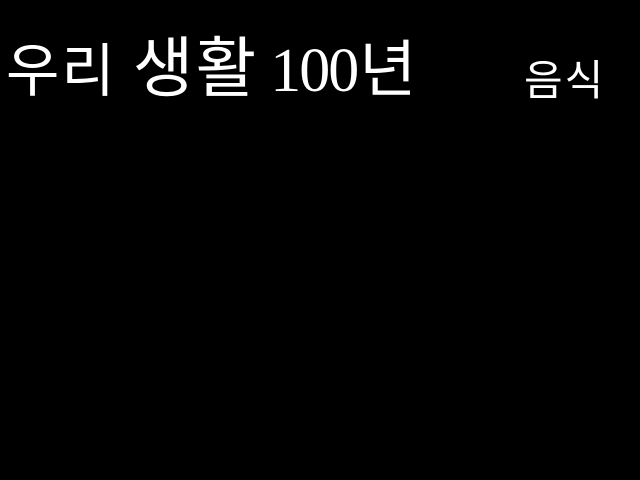 The image size is (640, 480). Describe the element at coordinates (314, 71) in the screenshot. I see `title-number-100: 100` at that location.